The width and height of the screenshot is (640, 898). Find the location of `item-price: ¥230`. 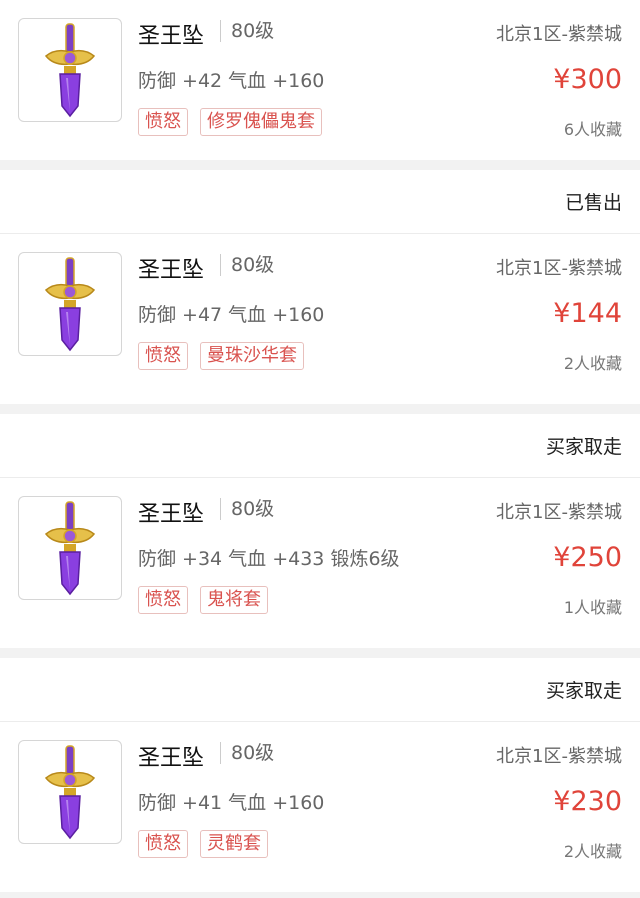

item-price: ¥230 is located at coordinates (587, 801).